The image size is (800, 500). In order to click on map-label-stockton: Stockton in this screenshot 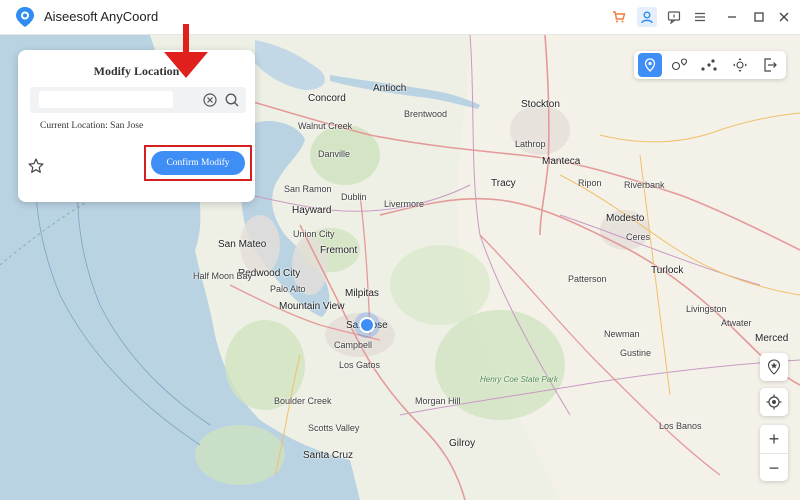, I will do `click(540, 104)`.